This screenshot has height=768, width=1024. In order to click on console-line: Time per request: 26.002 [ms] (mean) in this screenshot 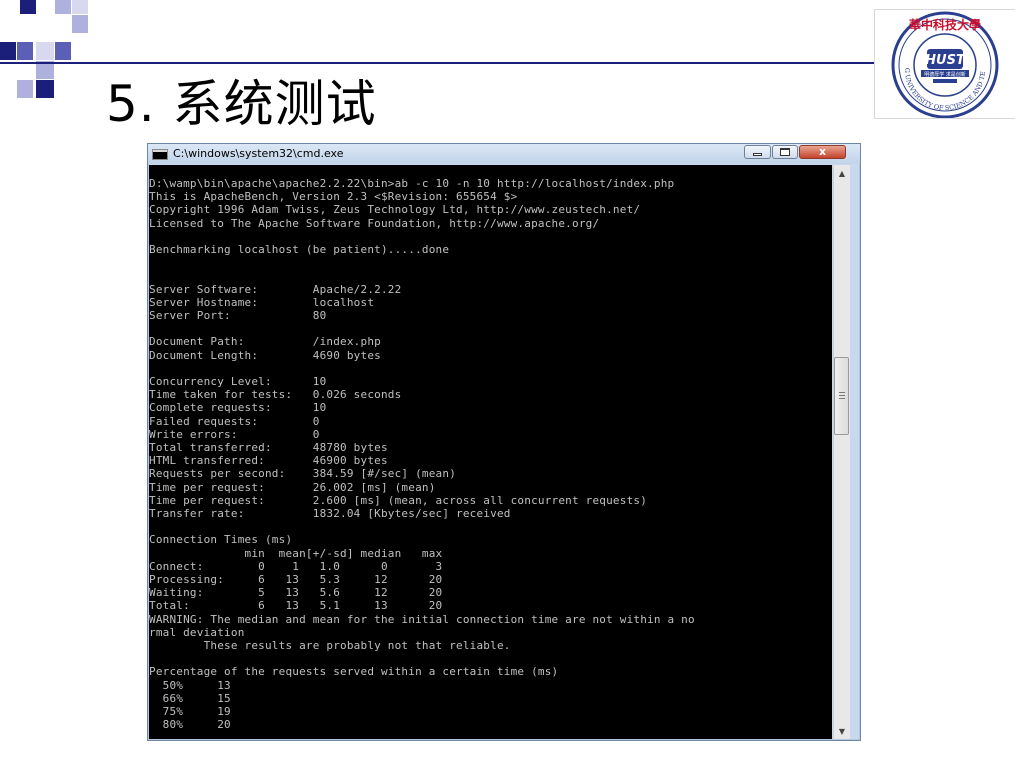, I will do `click(292, 487)`.